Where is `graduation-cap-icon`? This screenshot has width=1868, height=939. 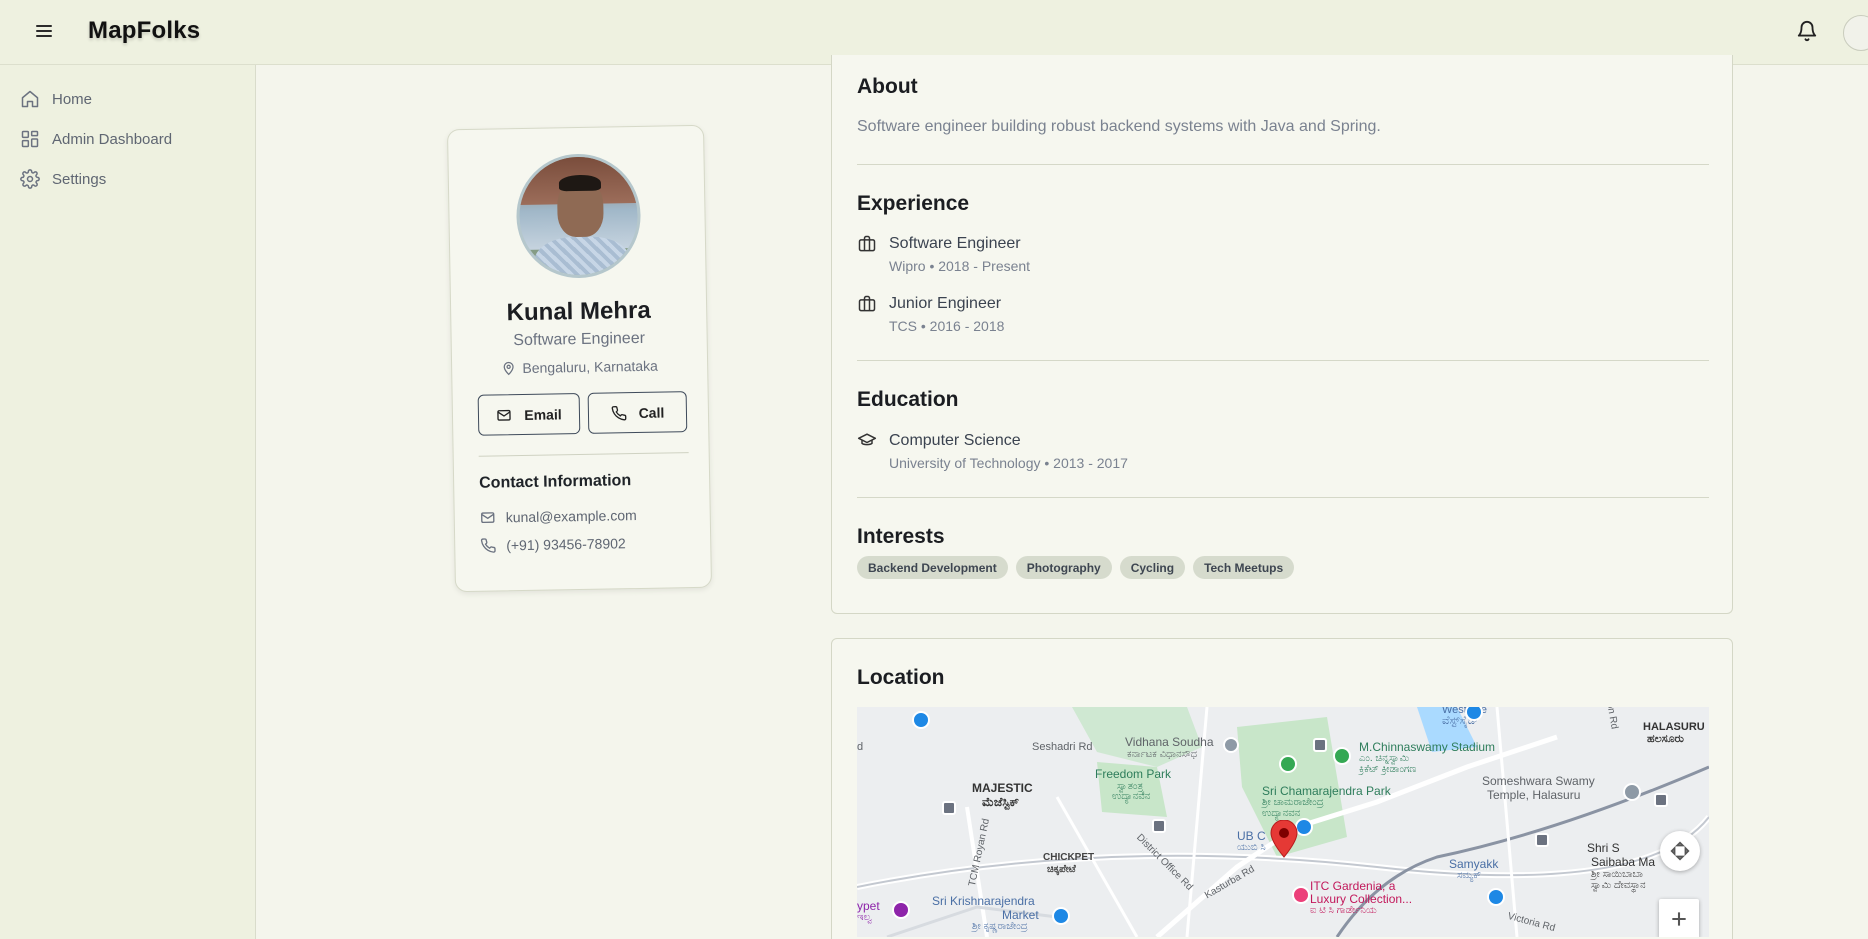
graduation-cap-icon is located at coordinates (867, 439).